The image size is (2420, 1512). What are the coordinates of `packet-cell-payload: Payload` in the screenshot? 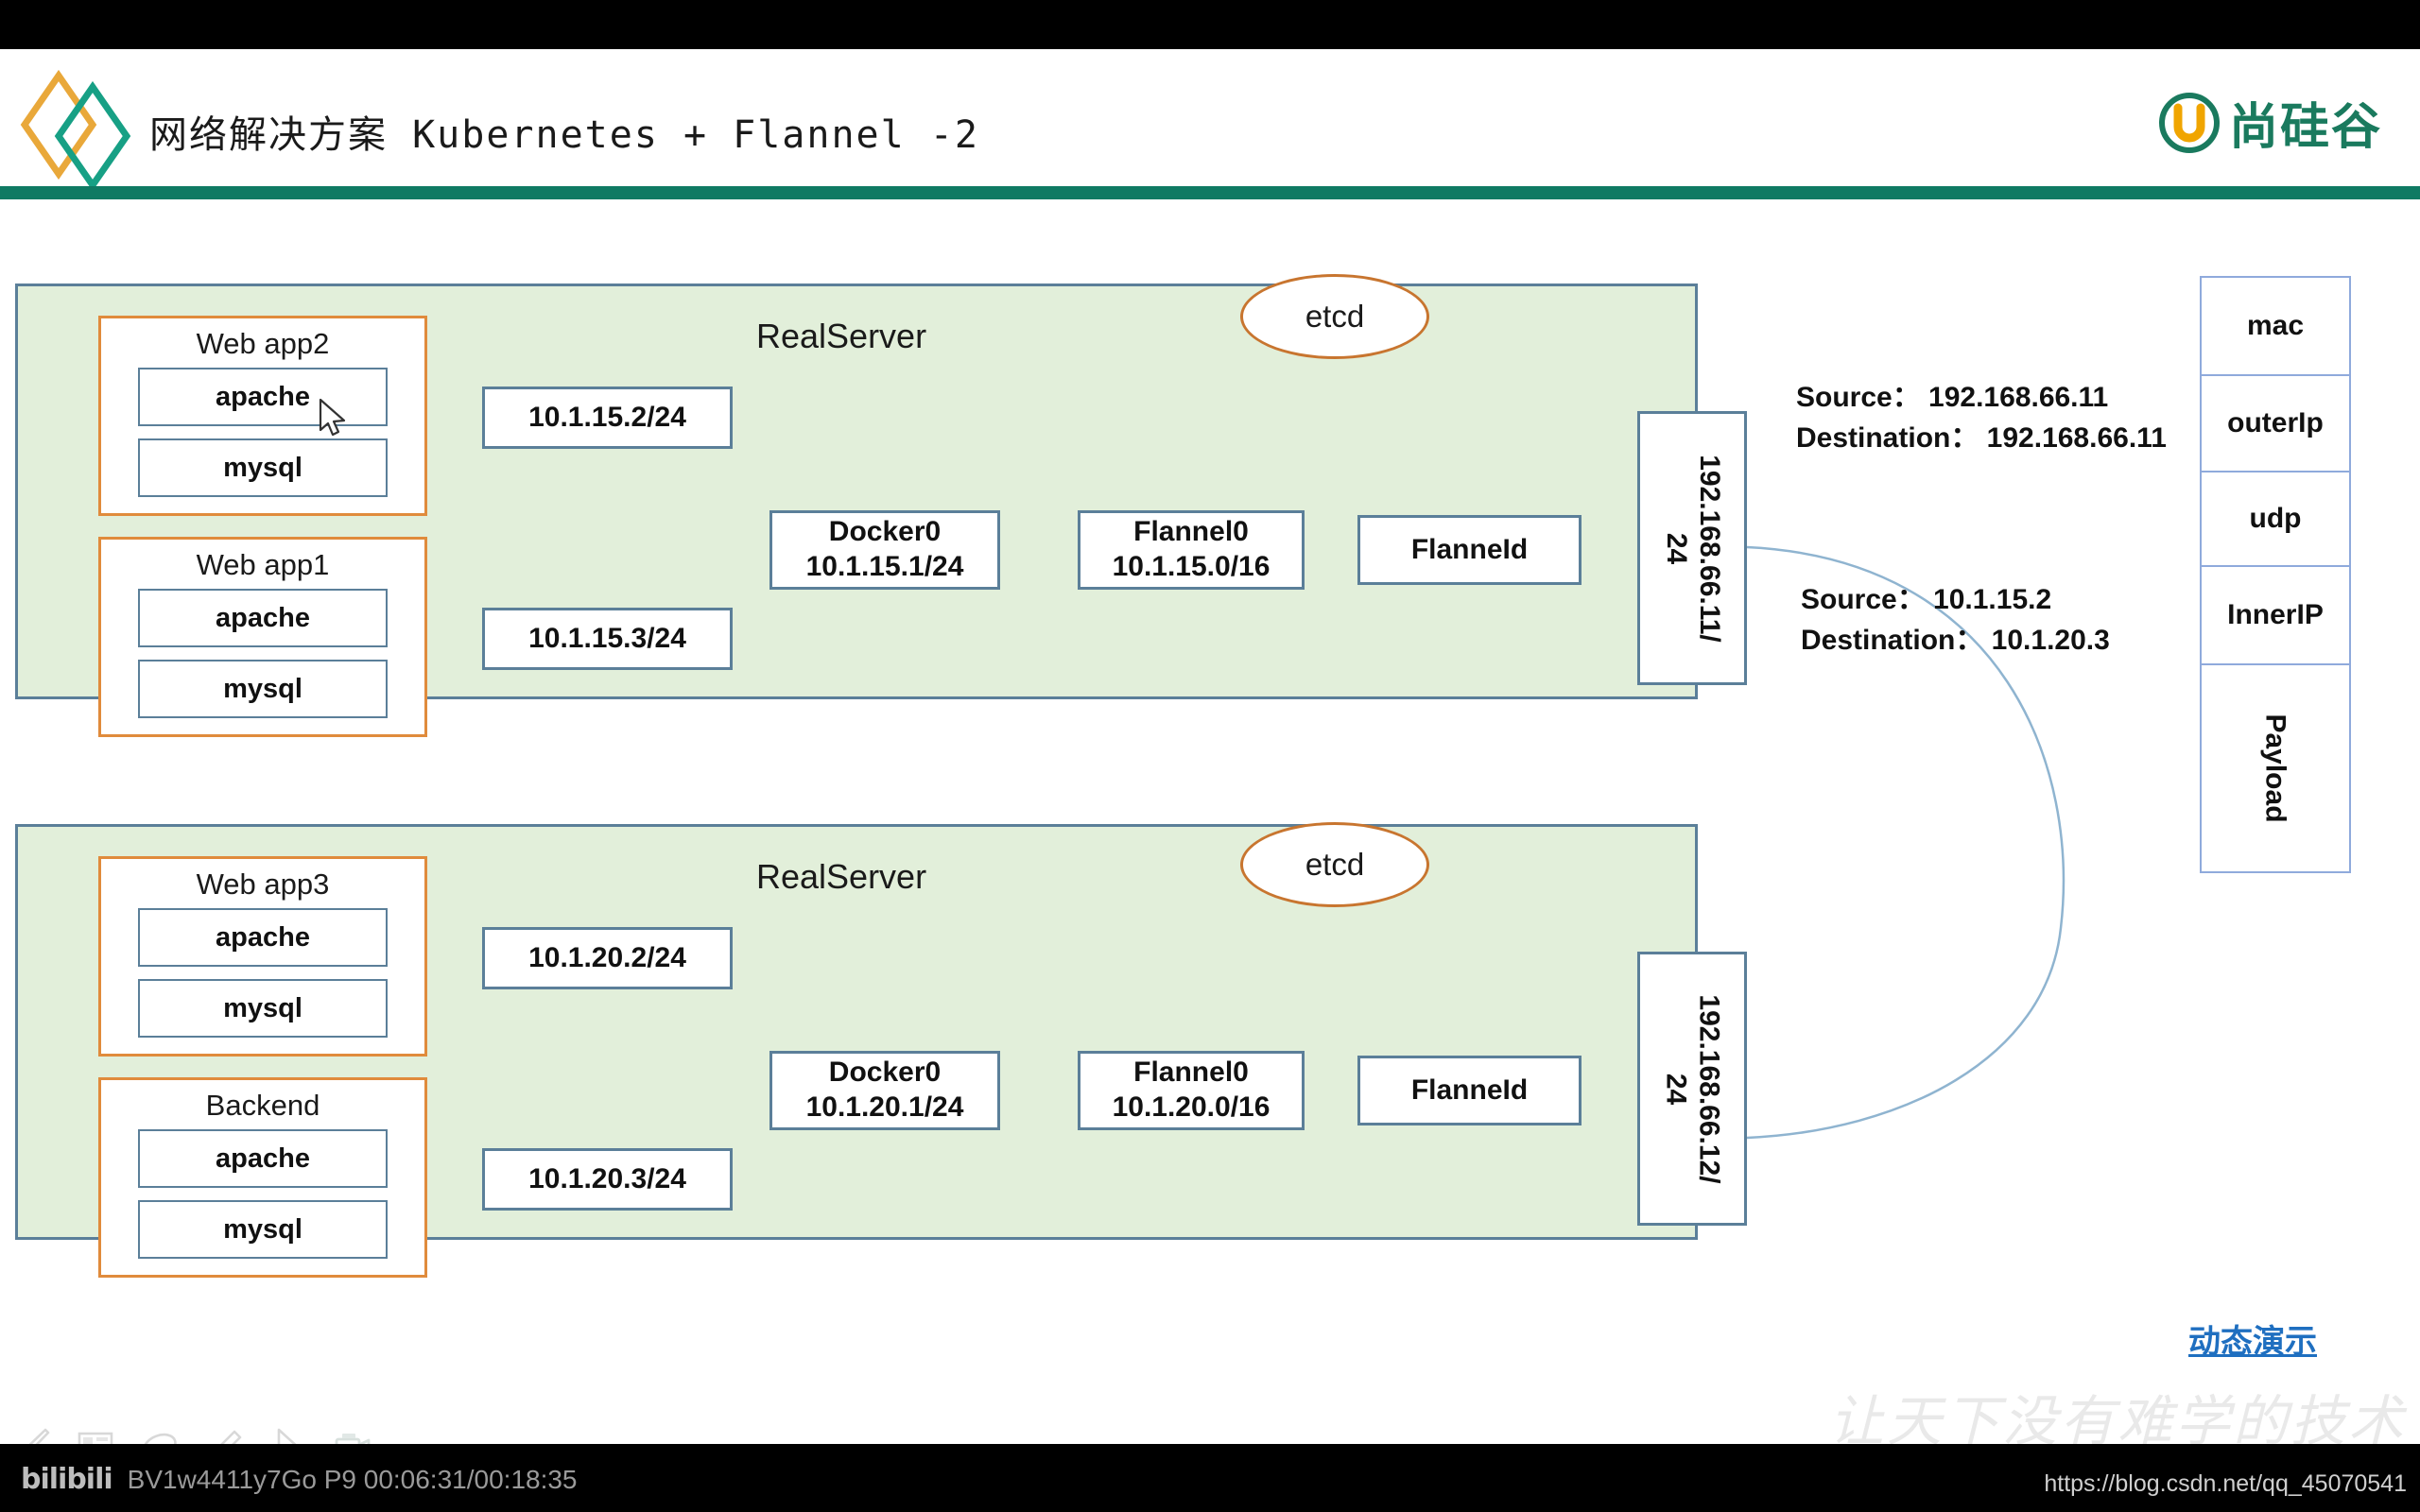 It's located at (2275, 768).